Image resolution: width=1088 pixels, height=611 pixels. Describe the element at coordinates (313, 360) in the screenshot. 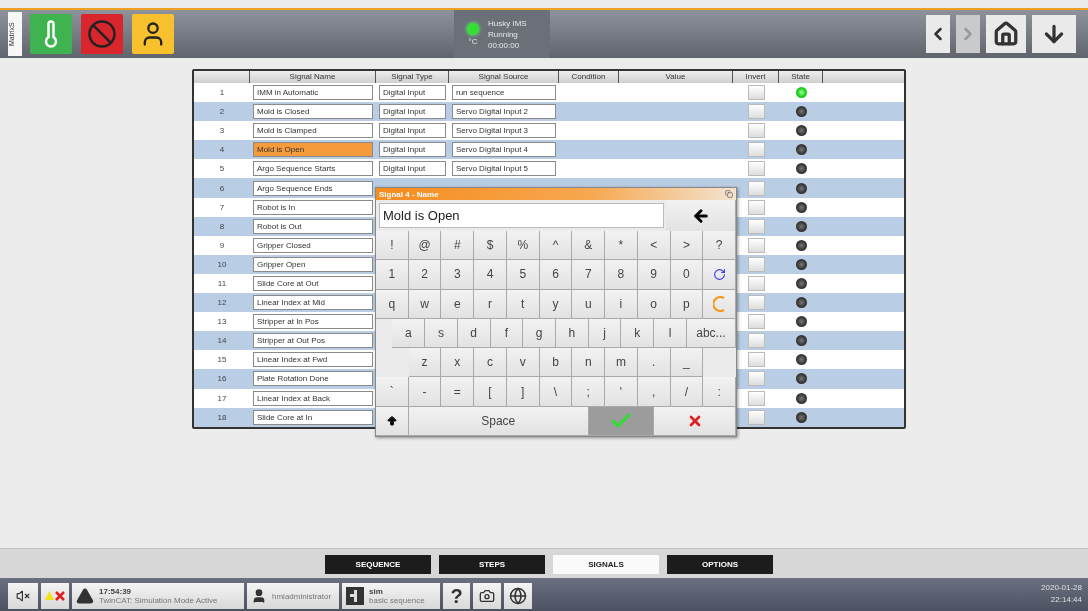

I see `name-field: Linear Index at Fwd` at that location.